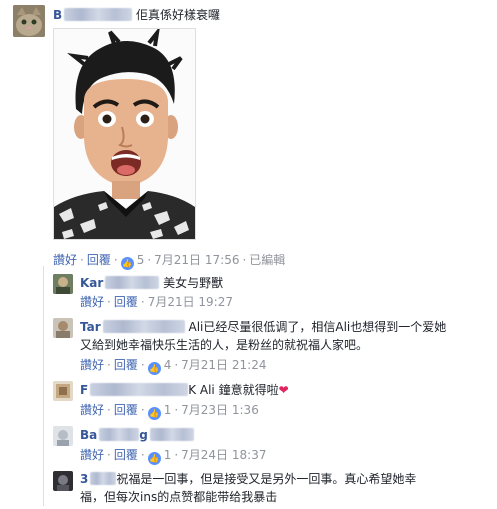 The height and width of the screenshot is (509, 497). I want to click on comment-text-line2: 又給到她幸福快乐生活的人，是粉丝的就祝福人家吧。, so click(224, 345).